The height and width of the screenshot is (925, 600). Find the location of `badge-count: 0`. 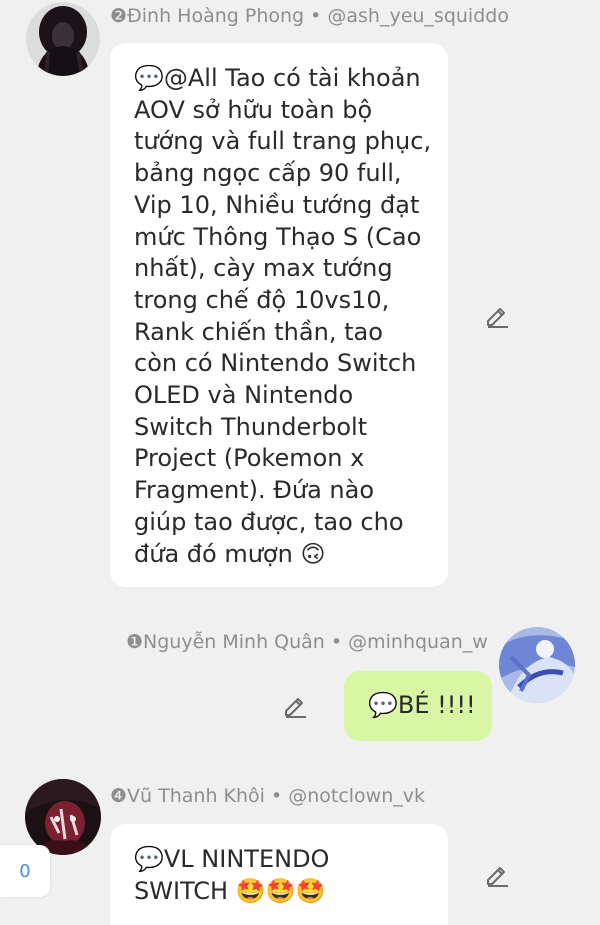

badge-count: 0 is located at coordinates (25, 871).